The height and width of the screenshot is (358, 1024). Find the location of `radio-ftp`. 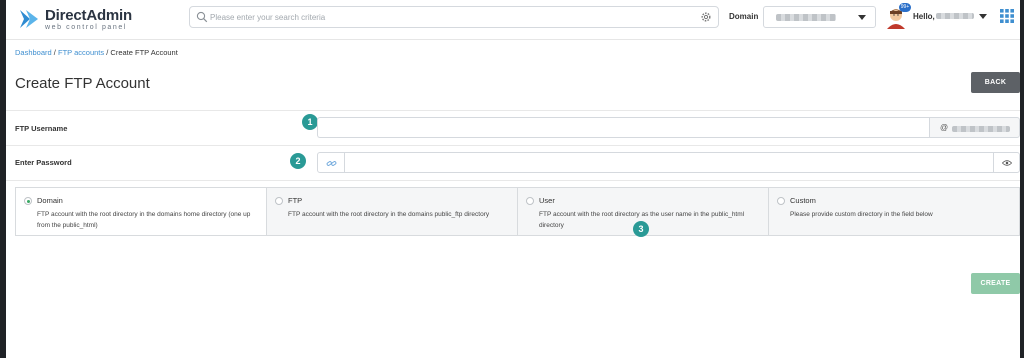

radio-ftp is located at coordinates (279, 201).